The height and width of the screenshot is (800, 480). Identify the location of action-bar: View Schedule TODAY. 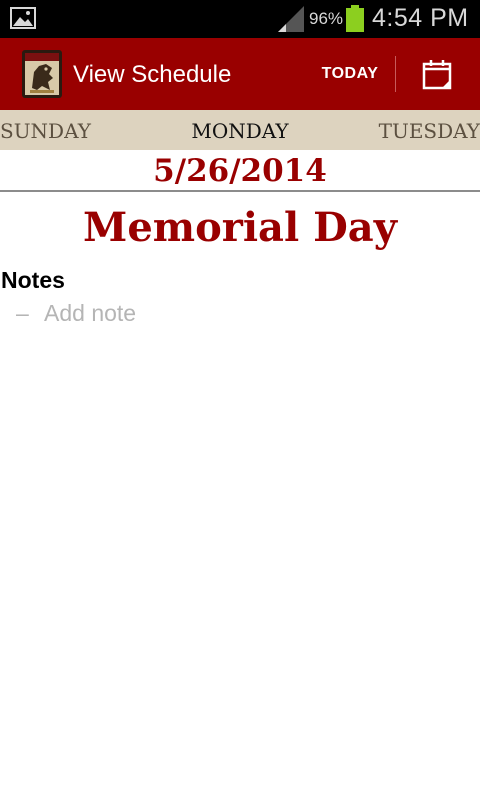
(240, 74).